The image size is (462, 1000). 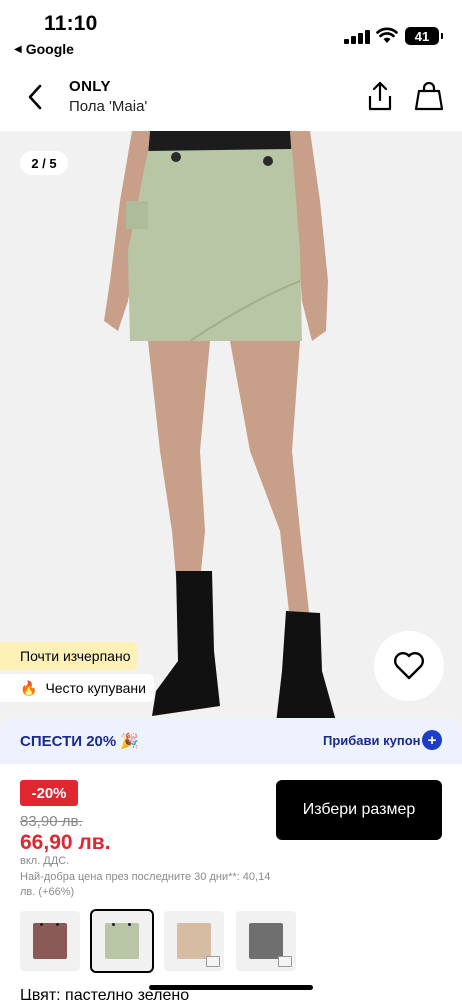 I want to click on status-bar: 11:10 ◀ Google 41, so click(x=231, y=32).